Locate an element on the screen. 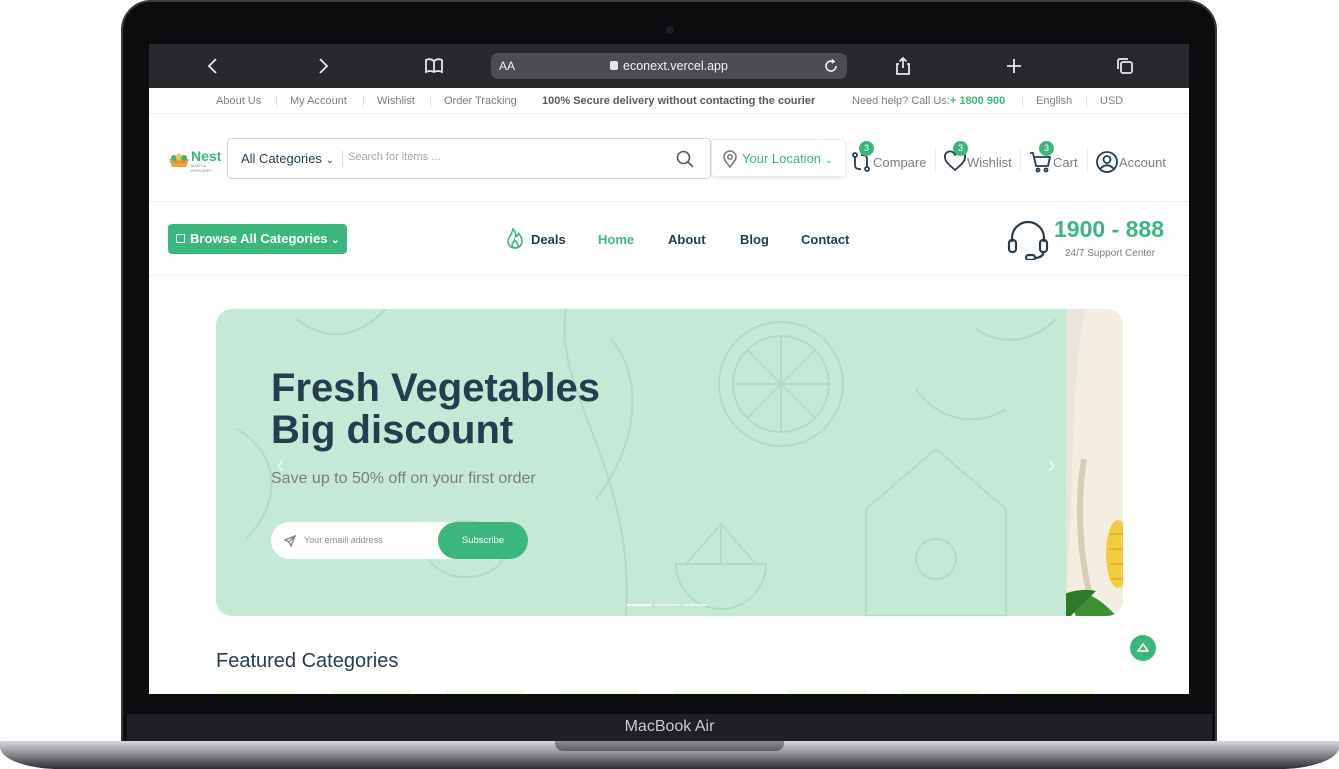 This screenshot has width=1339, height=769. help-phone: + 1800 900 is located at coordinates (977, 101).